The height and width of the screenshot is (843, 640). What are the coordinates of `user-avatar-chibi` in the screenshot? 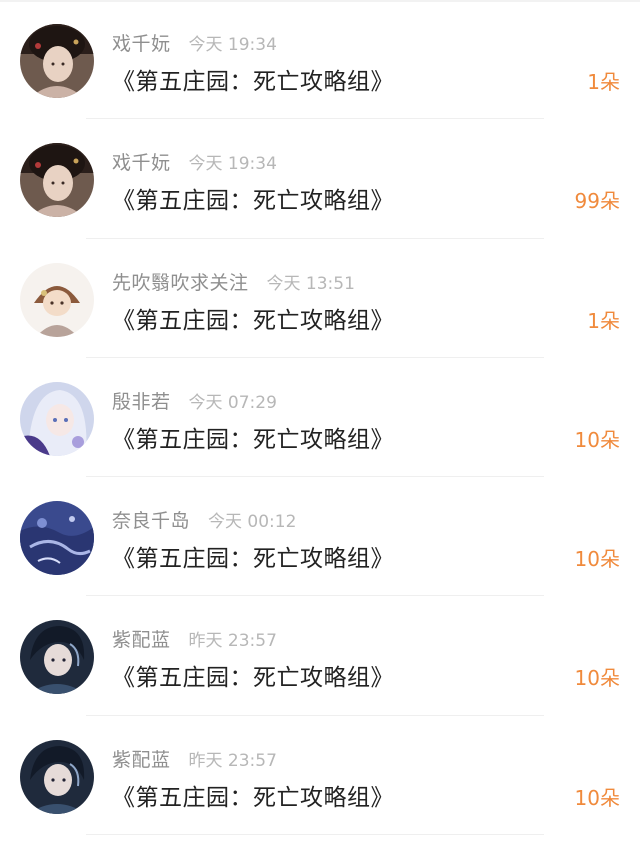 It's located at (57, 299).